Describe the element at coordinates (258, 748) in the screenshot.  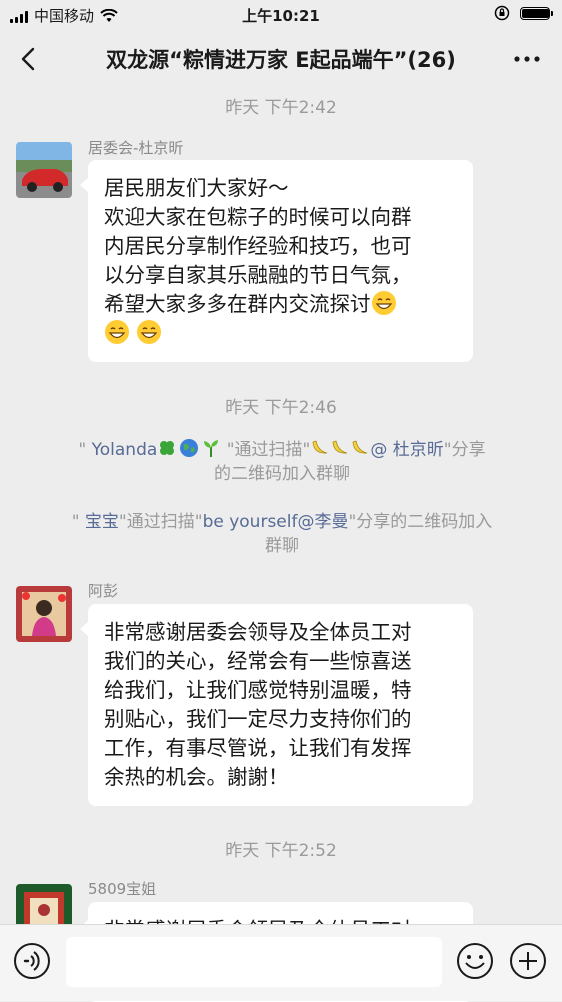
I see `message-line: 工作，有事尽管说，让我们有发挥` at that location.